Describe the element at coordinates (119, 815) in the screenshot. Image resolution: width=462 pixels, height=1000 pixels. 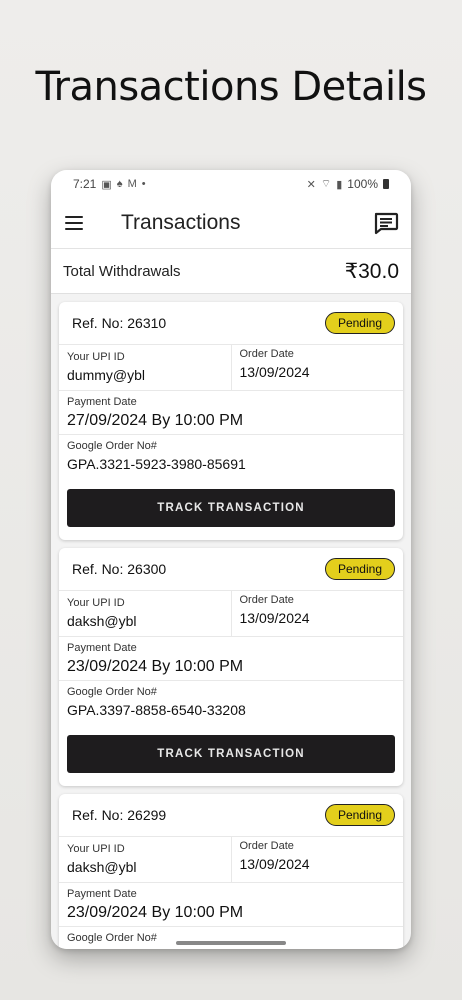
I see `ref-number: Ref. No: 26299` at that location.